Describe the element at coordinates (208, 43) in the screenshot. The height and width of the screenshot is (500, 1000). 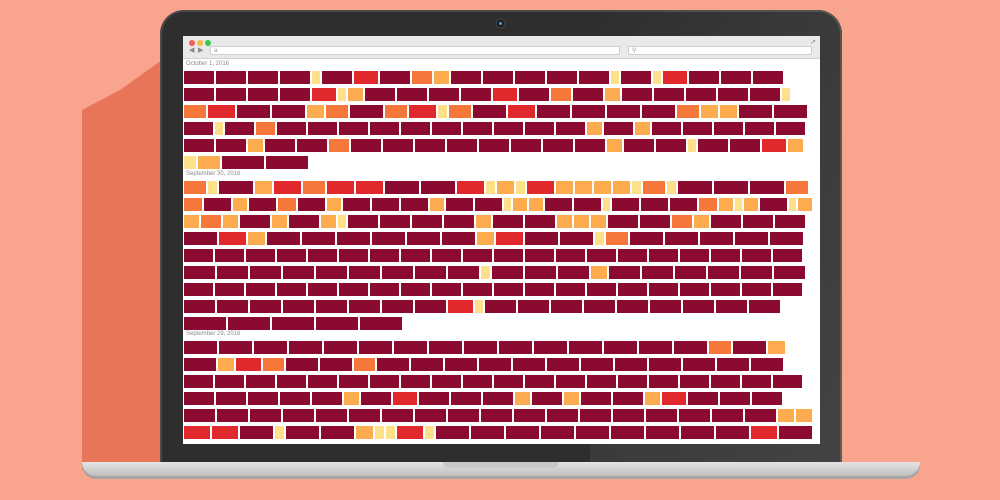
I see `maximize-window-icon` at that location.